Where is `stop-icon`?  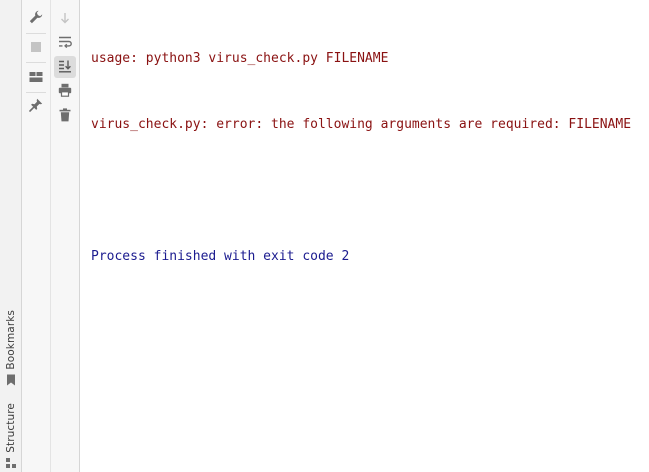 stop-icon is located at coordinates (36, 47).